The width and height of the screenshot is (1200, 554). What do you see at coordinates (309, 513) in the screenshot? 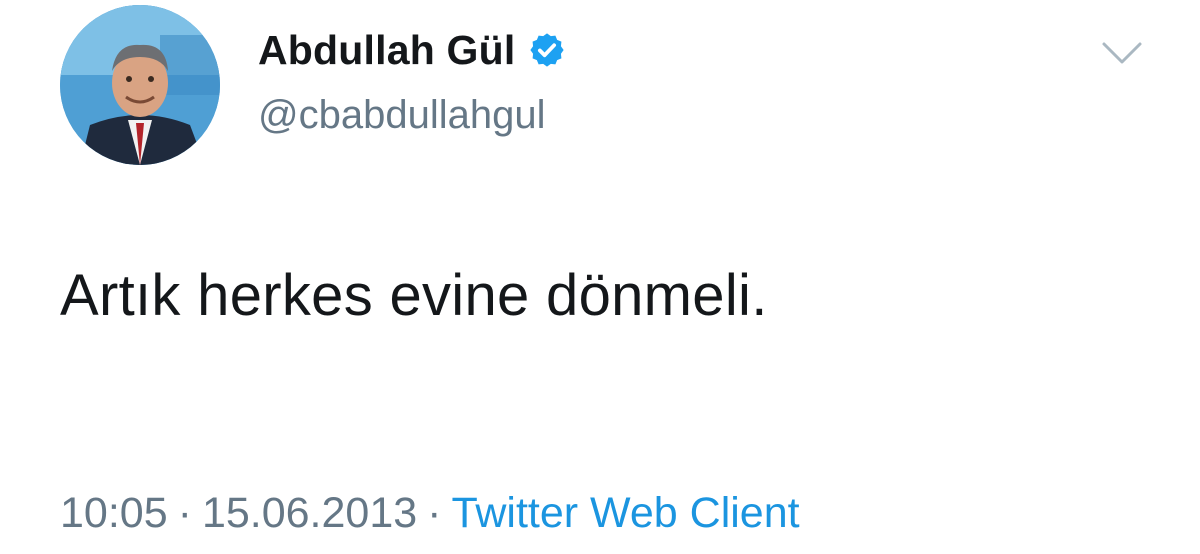
I see `tweet-date: 15.06.2013` at bounding box center [309, 513].